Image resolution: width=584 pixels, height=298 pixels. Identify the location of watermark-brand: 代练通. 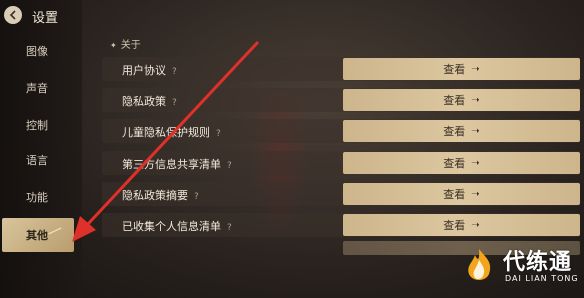
(538, 262).